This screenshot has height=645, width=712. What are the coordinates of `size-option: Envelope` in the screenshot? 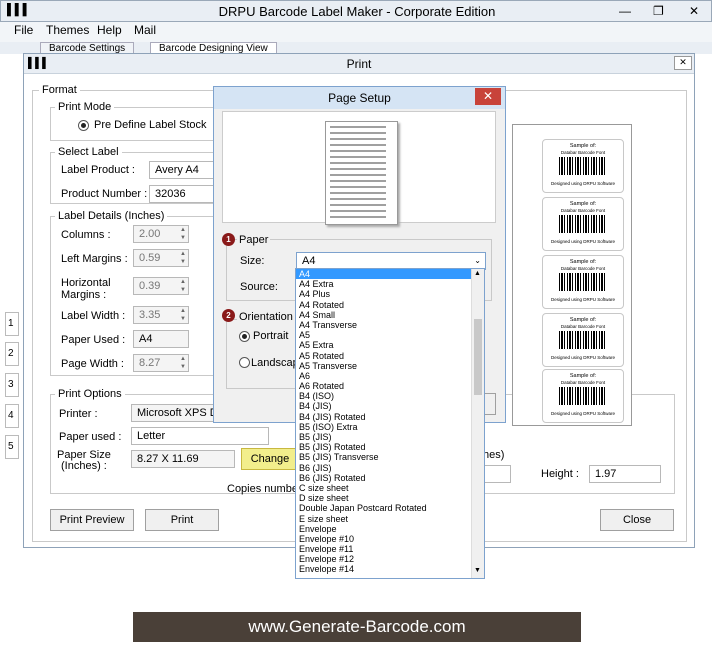 It's located at (390, 529).